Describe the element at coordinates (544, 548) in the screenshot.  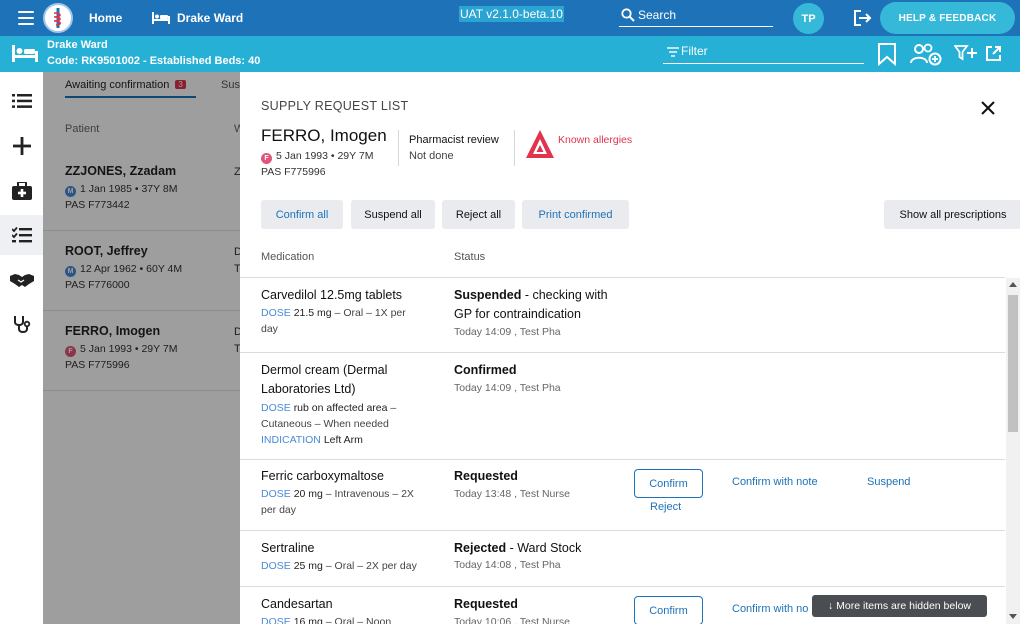
I see `status-note: - Ward Stock` at that location.